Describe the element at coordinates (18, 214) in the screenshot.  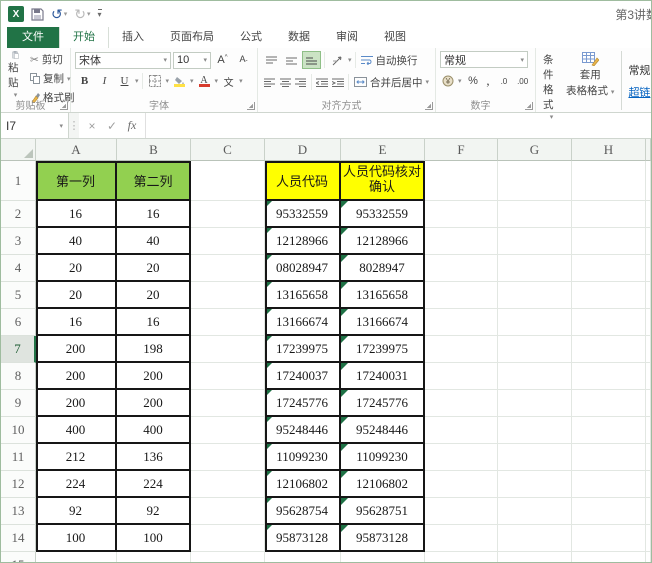
I see `row-header-2: 2` at that location.